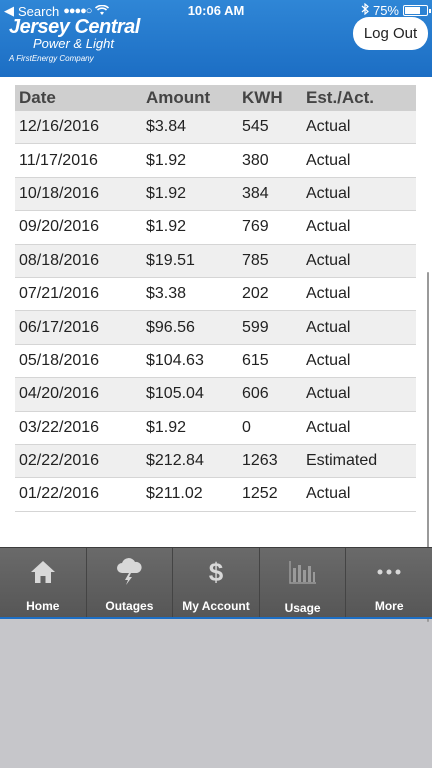  What do you see at coordinates (216, 618) in the screenshot?
I see `tab-bar-accent-line` at bounding box center [216, 618].